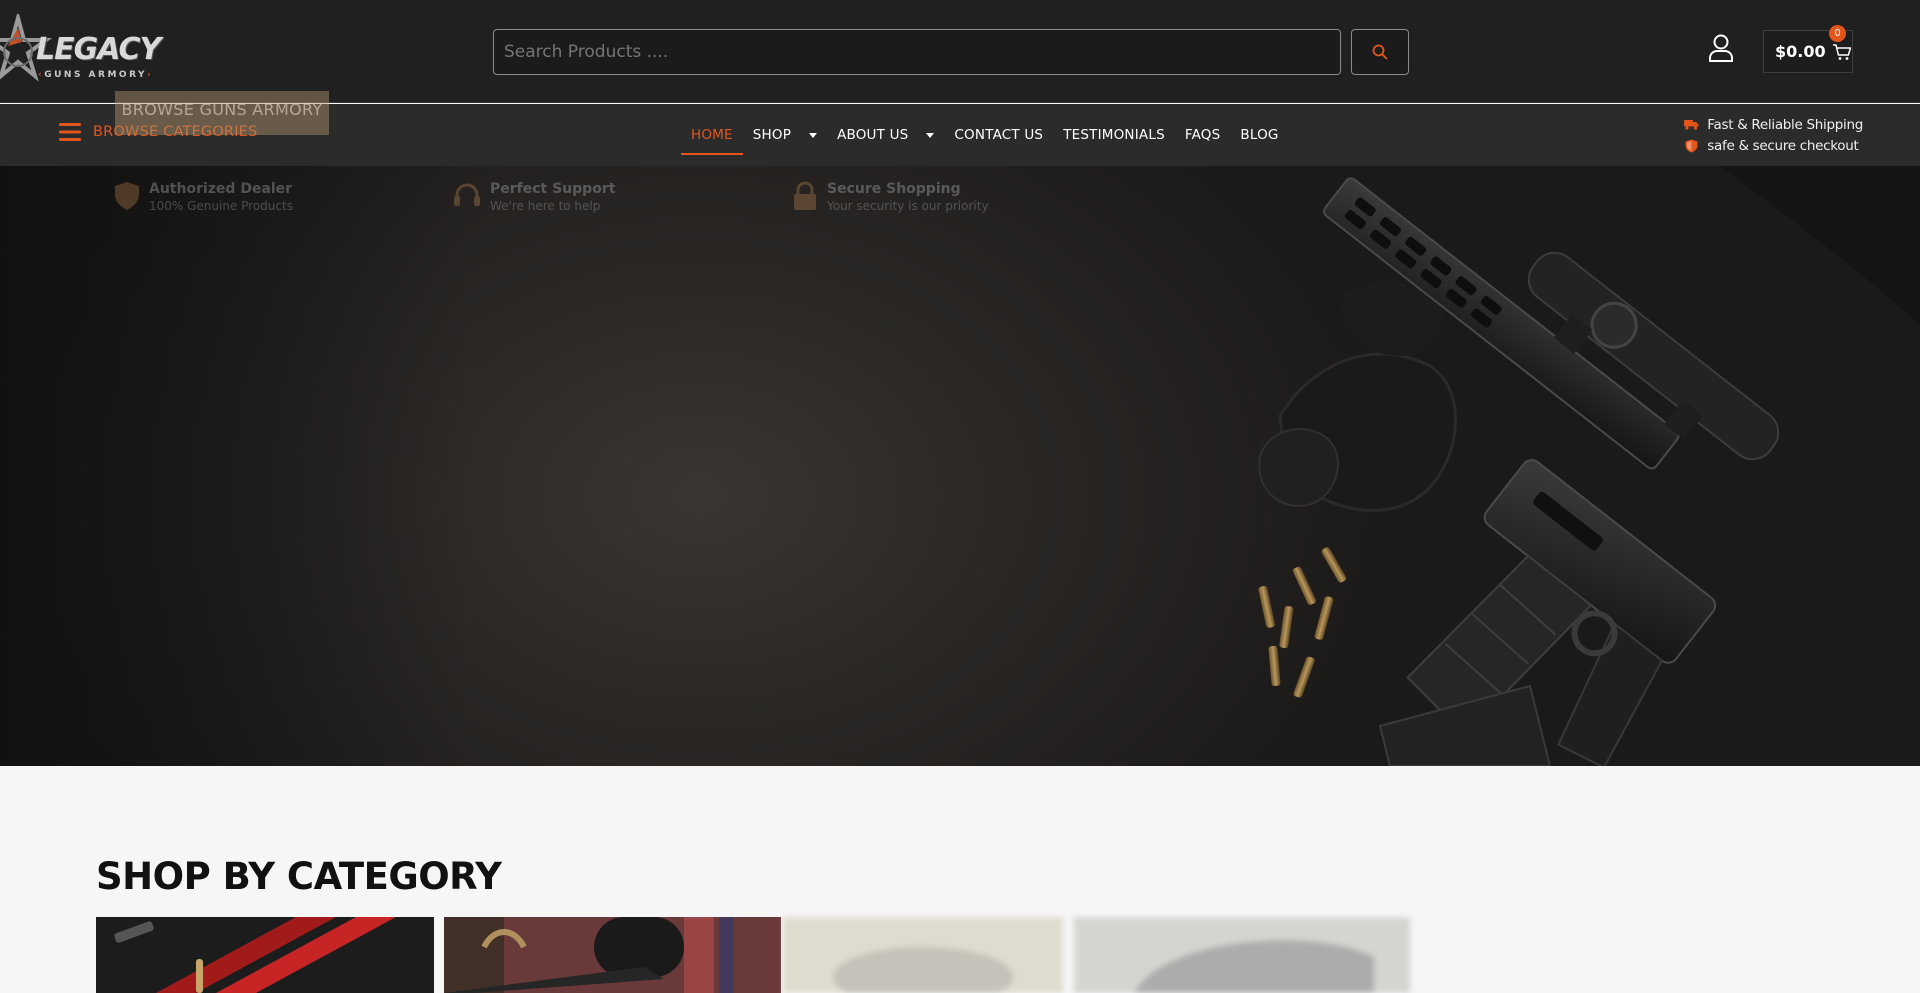 The width and height of the screenshot is (1920, 993). What do you see at coordinates (1721, 48) in the screenshot?
I see `user-account-icon` at bounding box center [1721, 48].